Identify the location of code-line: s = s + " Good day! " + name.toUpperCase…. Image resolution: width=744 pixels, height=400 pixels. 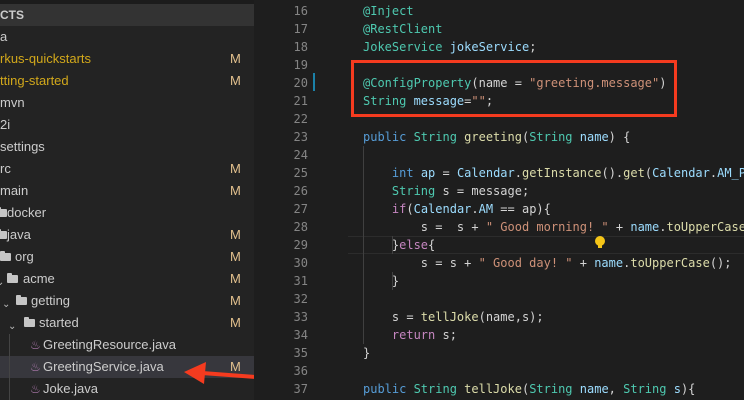
(547, 263).